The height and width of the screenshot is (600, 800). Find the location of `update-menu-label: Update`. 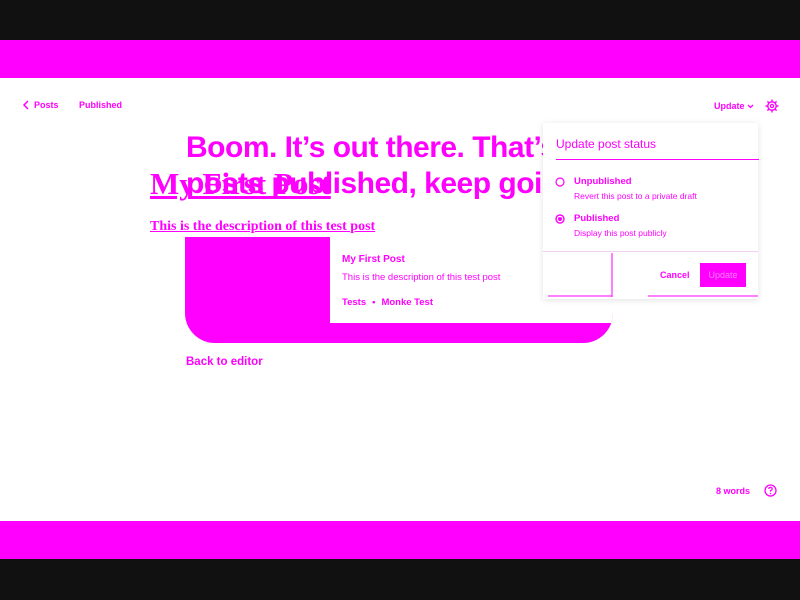

update-menu-label: Update is located at coordinates (729, 106).